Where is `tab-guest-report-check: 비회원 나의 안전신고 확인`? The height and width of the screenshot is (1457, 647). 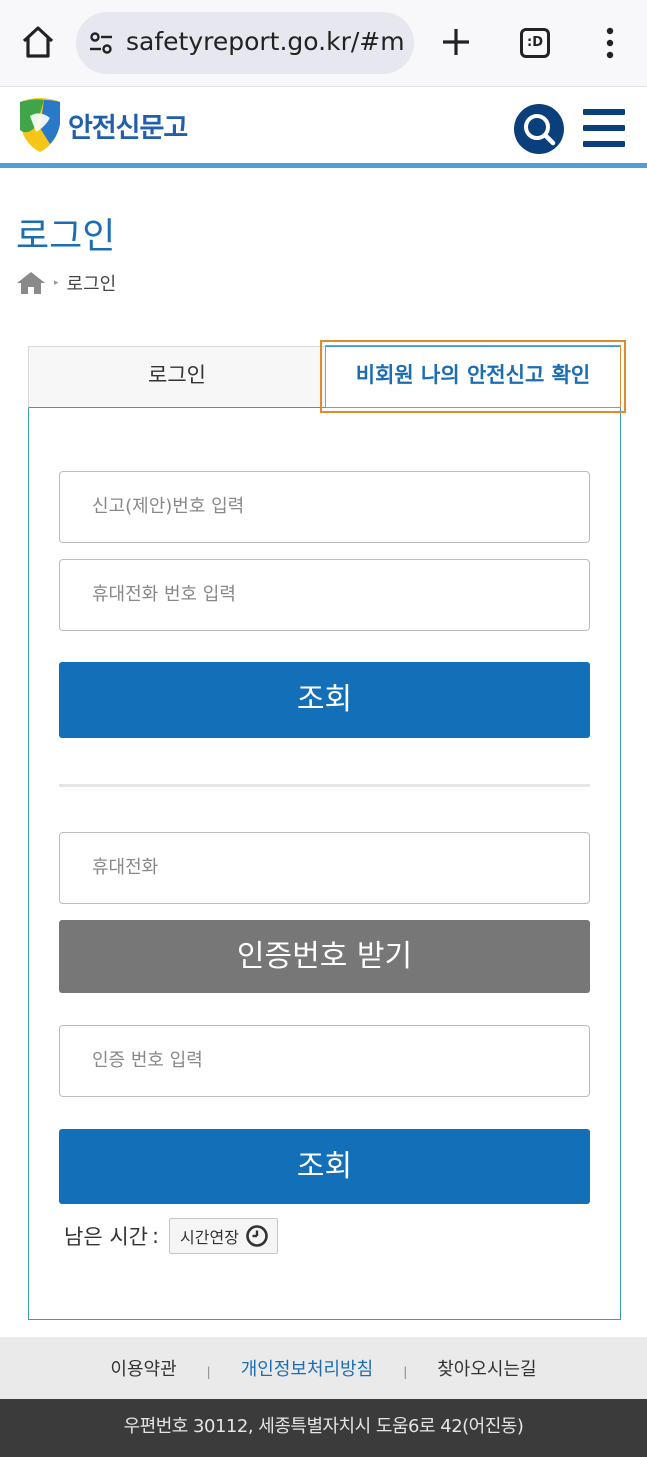 tab-guest-report-check: 비회원 나의 안전신고 확인 is located at coordinates (473, 377).